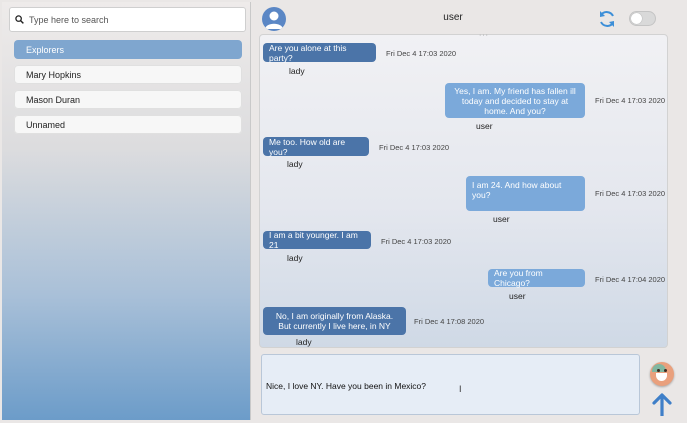 Image resolution: width=687 pixels, height=423 pixels. What do you see at coordinates (661, 377) in the screenshot?
I see `emoji-mouth` at bounding box center [661, 377].